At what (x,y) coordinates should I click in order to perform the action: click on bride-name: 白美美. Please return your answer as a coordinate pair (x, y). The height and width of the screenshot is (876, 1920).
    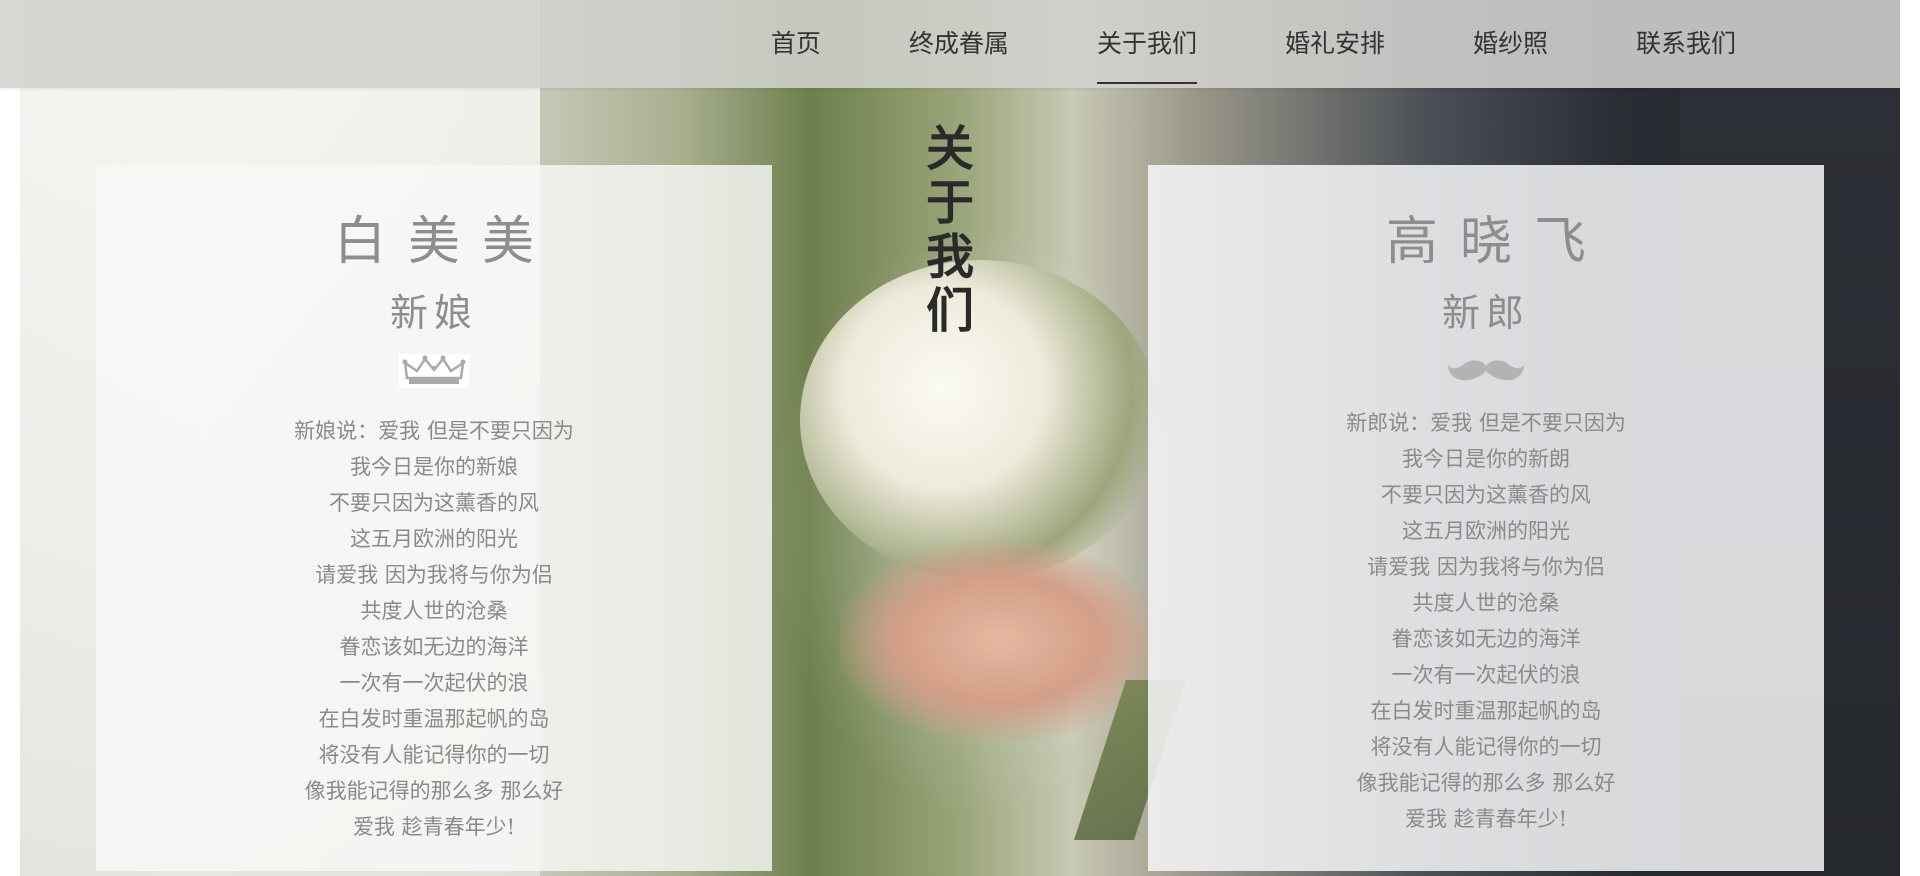
    Looking at the image, I should click on (444, 242).